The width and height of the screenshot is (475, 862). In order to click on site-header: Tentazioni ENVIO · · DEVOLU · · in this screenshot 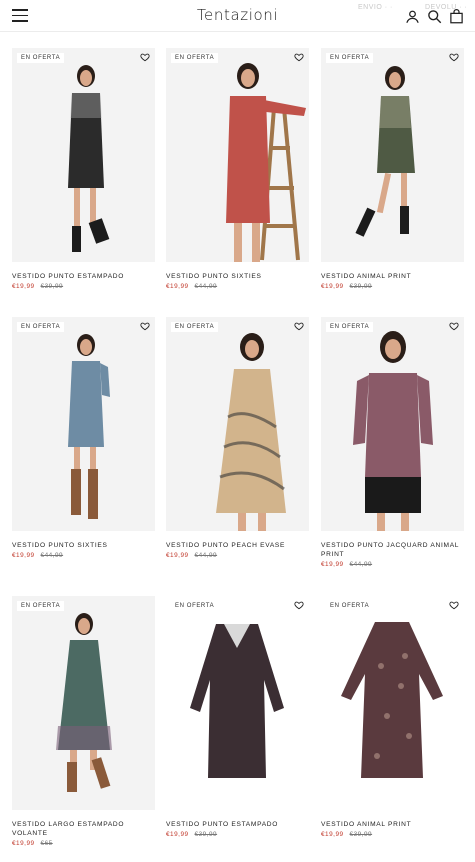, I will do `click(237, 16)`.